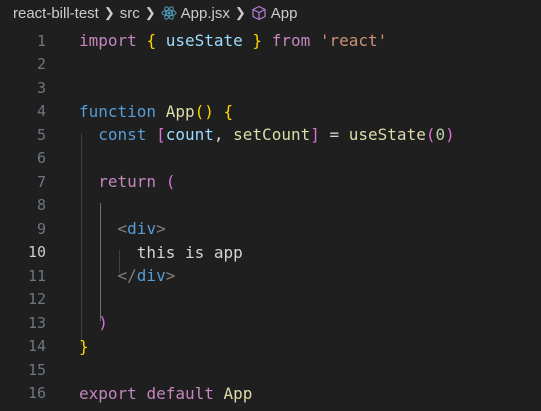 The image size is (541, 411). Describe the element at coordinates (169, 13) in the screenshot. I see `react-icon` at that location.